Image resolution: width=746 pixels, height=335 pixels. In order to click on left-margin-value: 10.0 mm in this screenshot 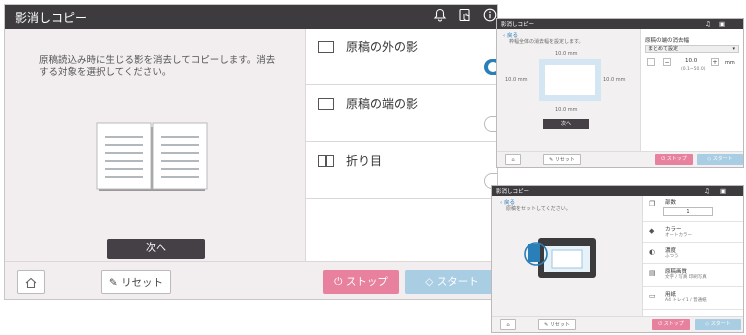, I will do `click(516, 80)`.